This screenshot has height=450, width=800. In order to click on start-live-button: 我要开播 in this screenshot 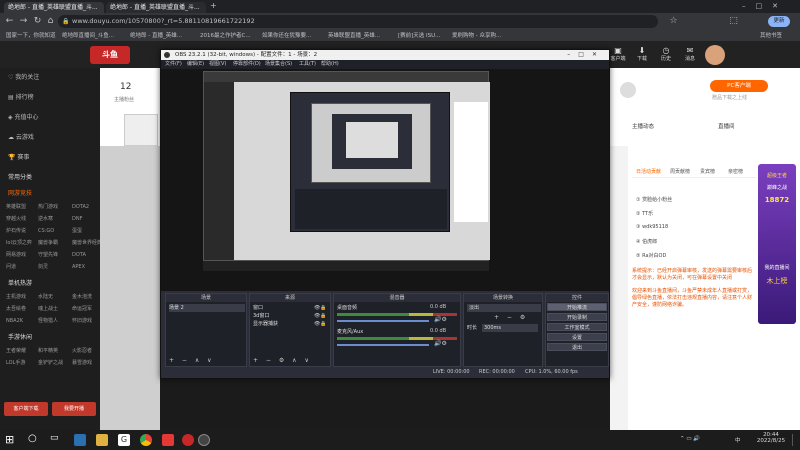, I will do `click(74, 409)`.